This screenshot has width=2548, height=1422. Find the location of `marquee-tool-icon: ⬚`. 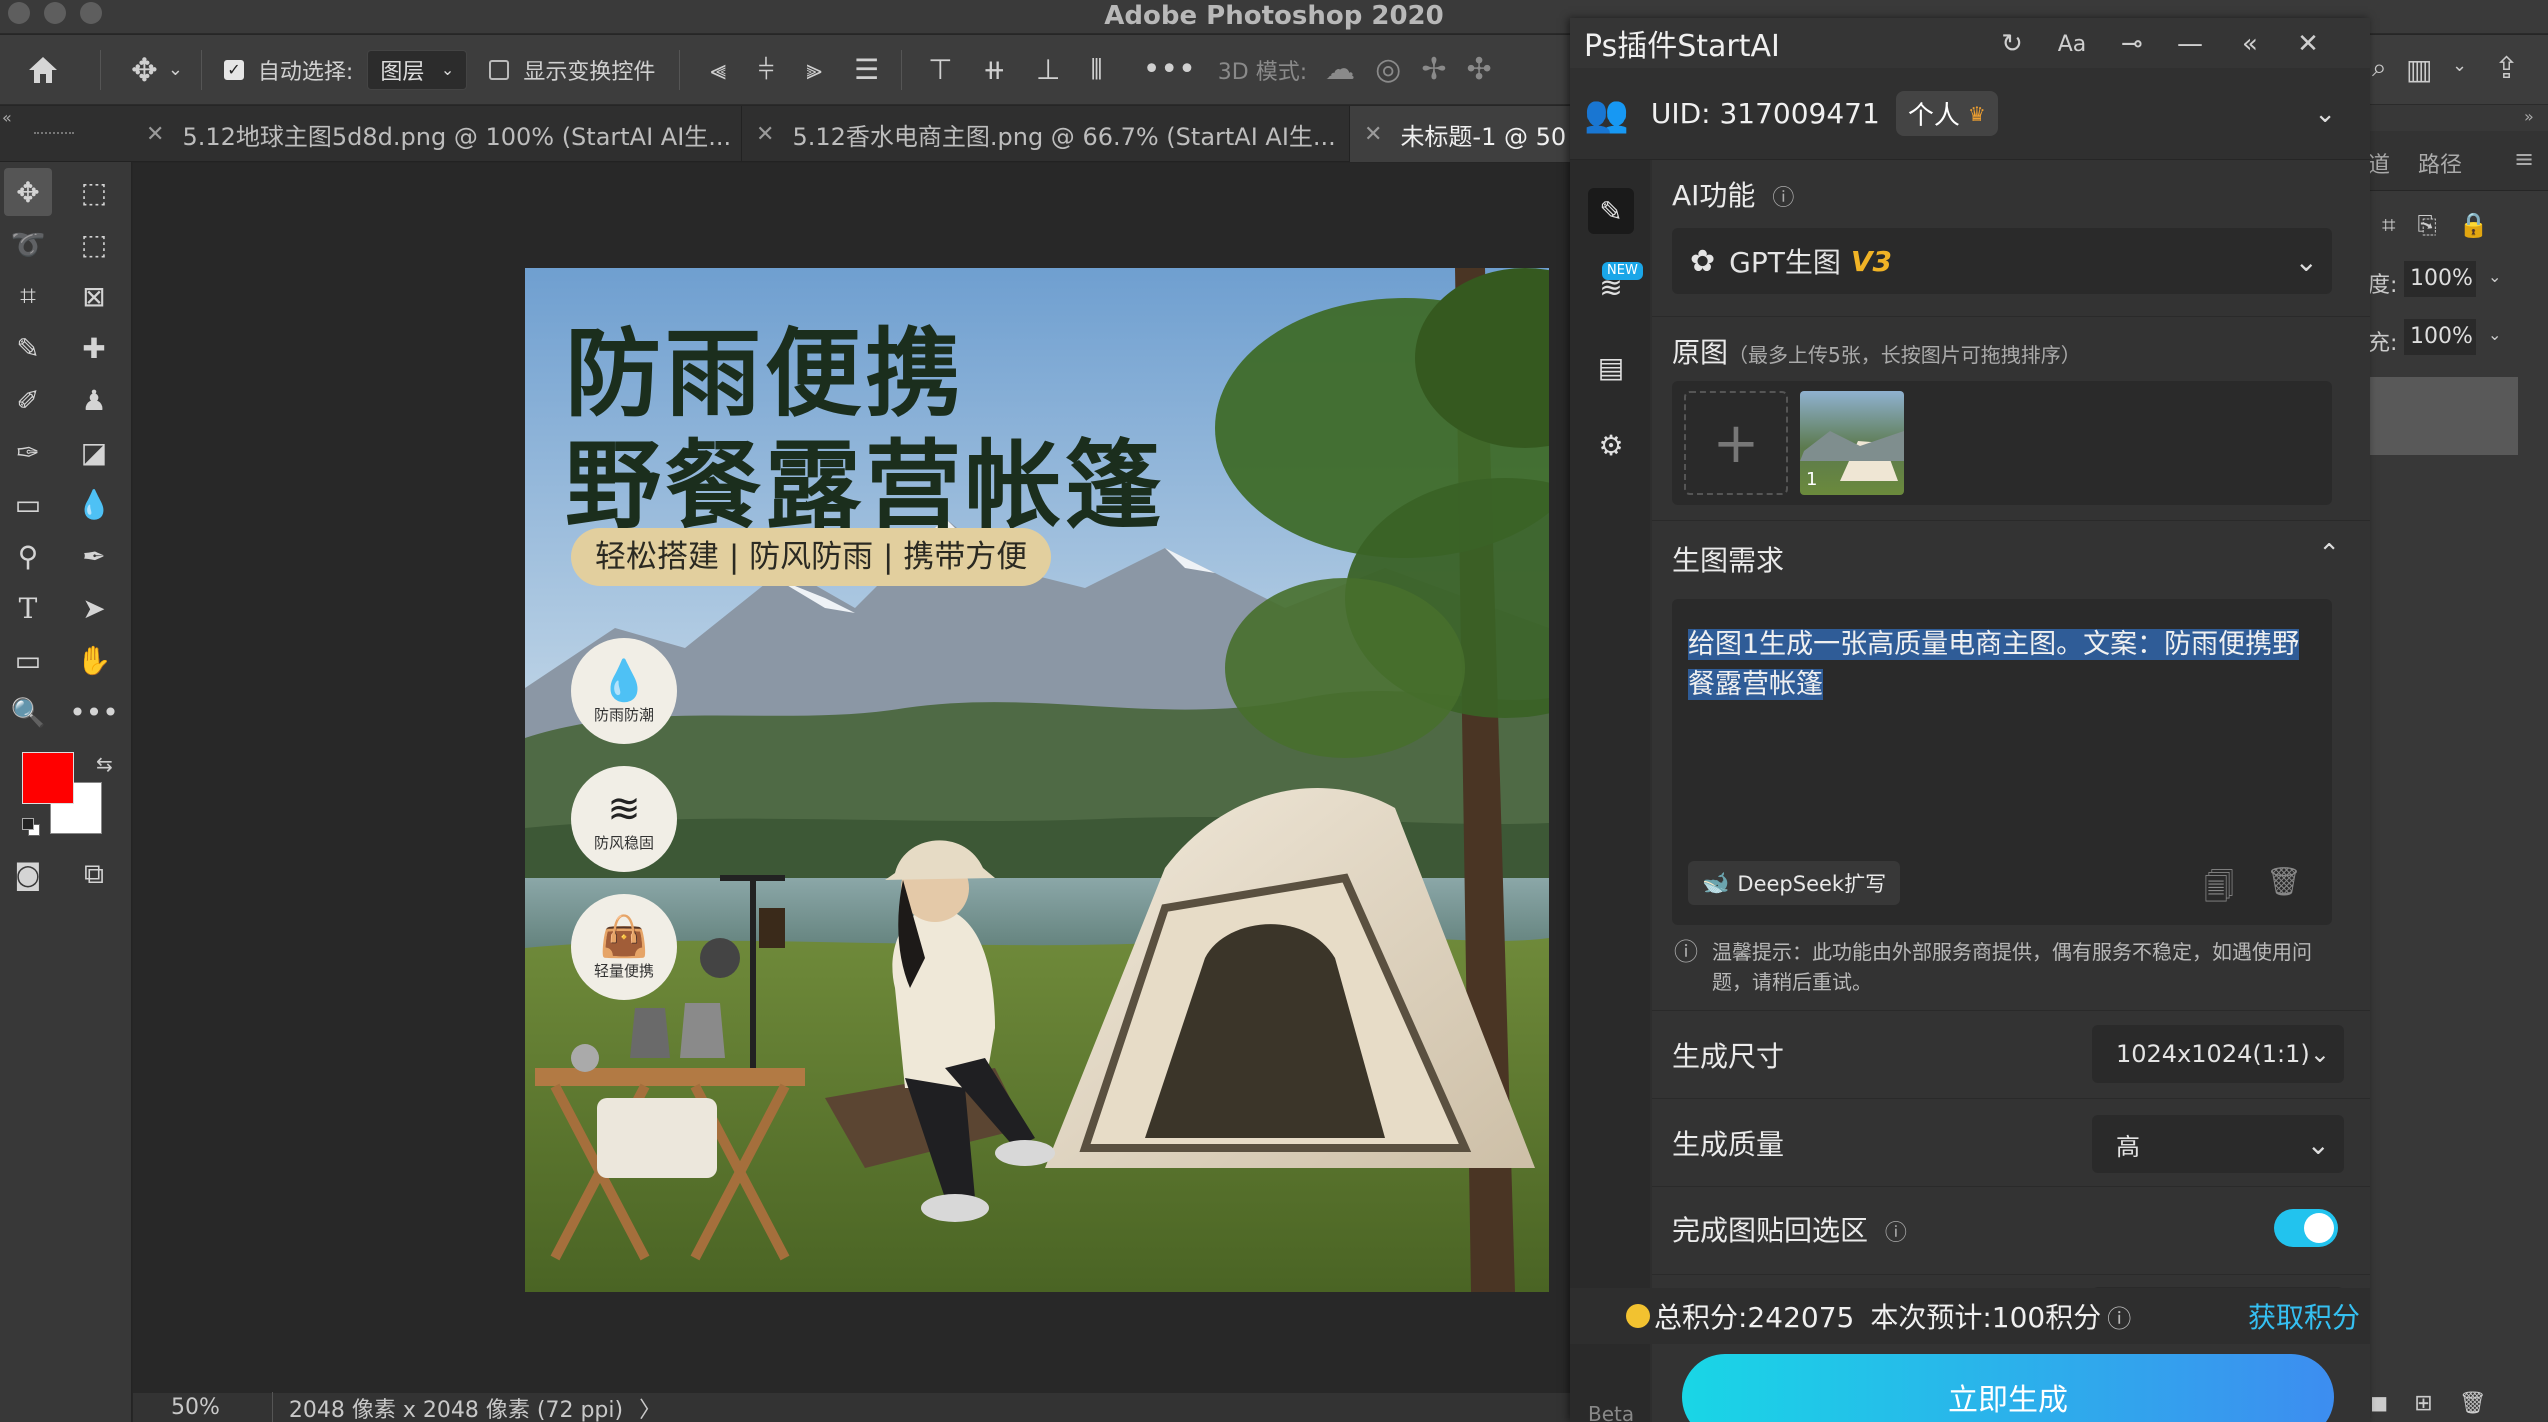

marquee-tool-icon: ⬚ is located at coordinates (94, 192).